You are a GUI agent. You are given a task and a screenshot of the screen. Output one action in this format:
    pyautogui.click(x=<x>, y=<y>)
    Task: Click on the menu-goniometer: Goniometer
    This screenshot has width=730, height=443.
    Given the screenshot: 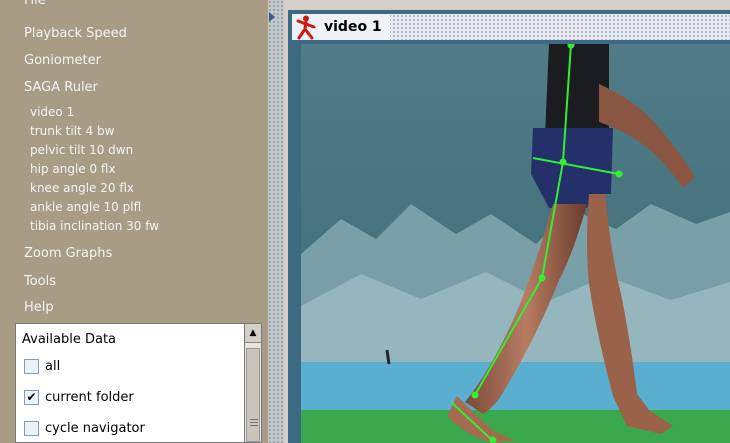 What is the action you would take?
    pyautogui.click(x=62, y=60)
    